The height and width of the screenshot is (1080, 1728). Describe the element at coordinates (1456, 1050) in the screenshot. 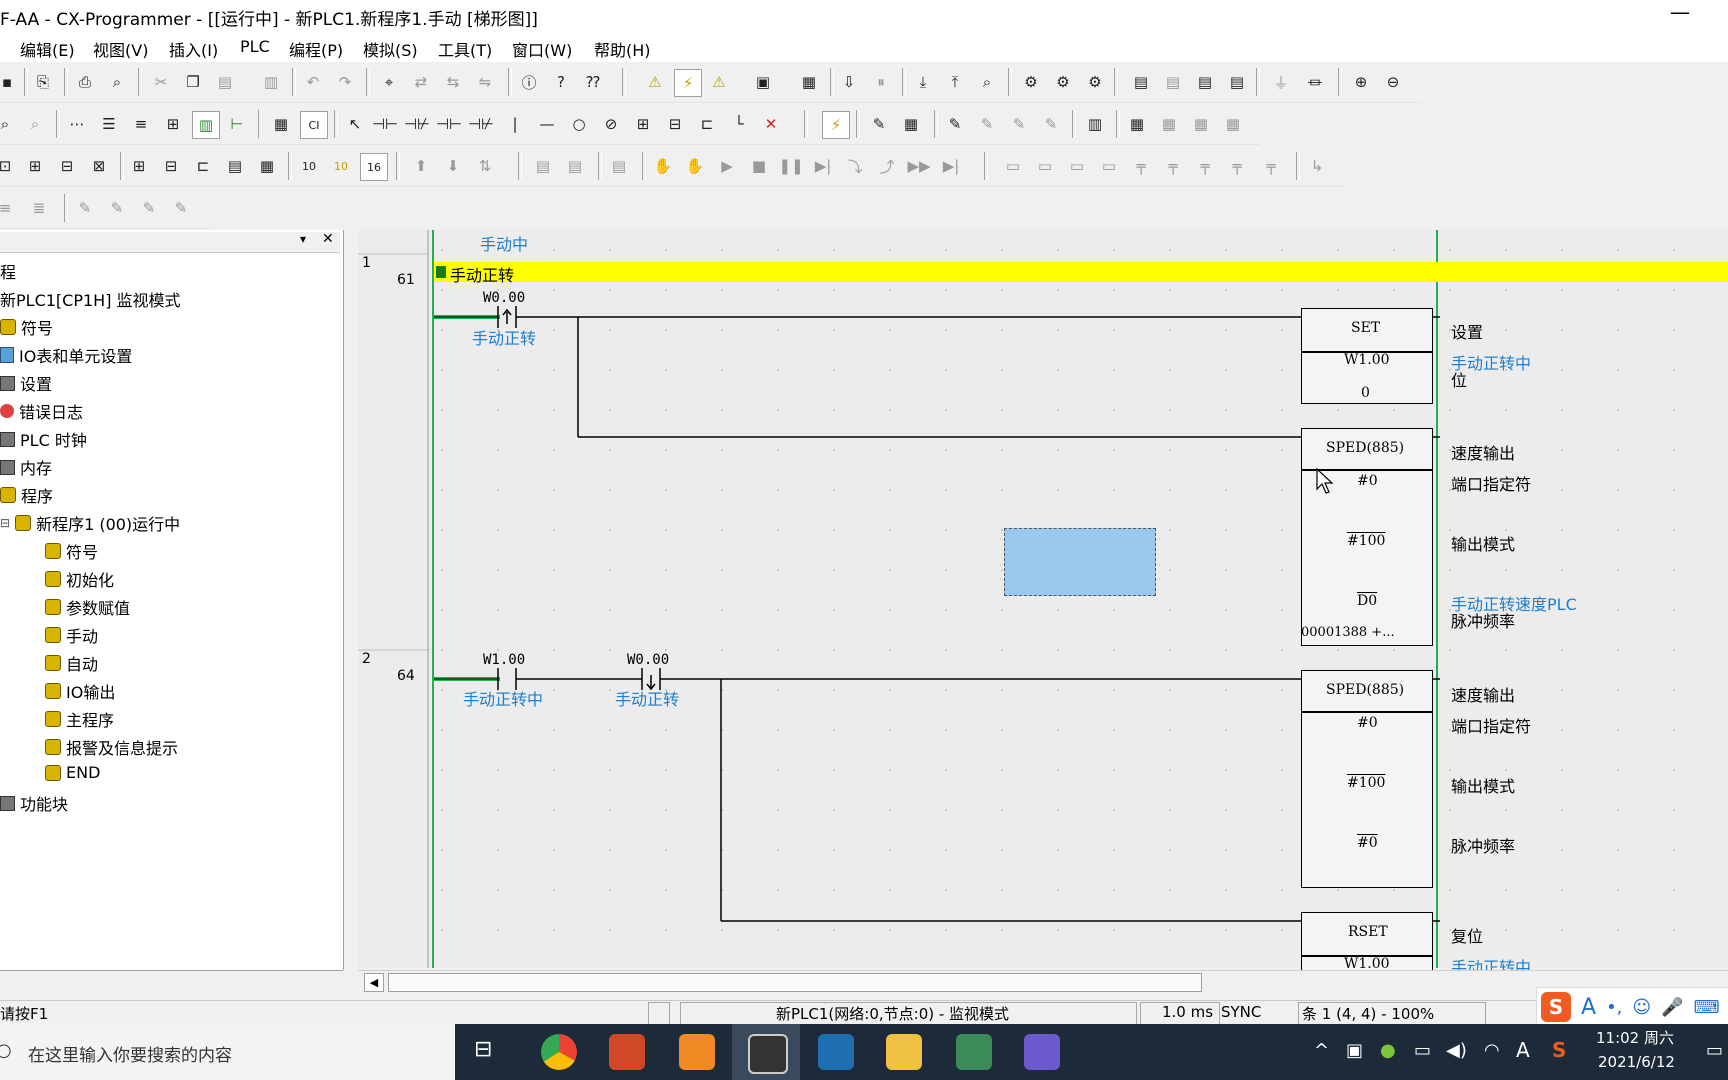

I see `volume-icon: ◀)` at that location.